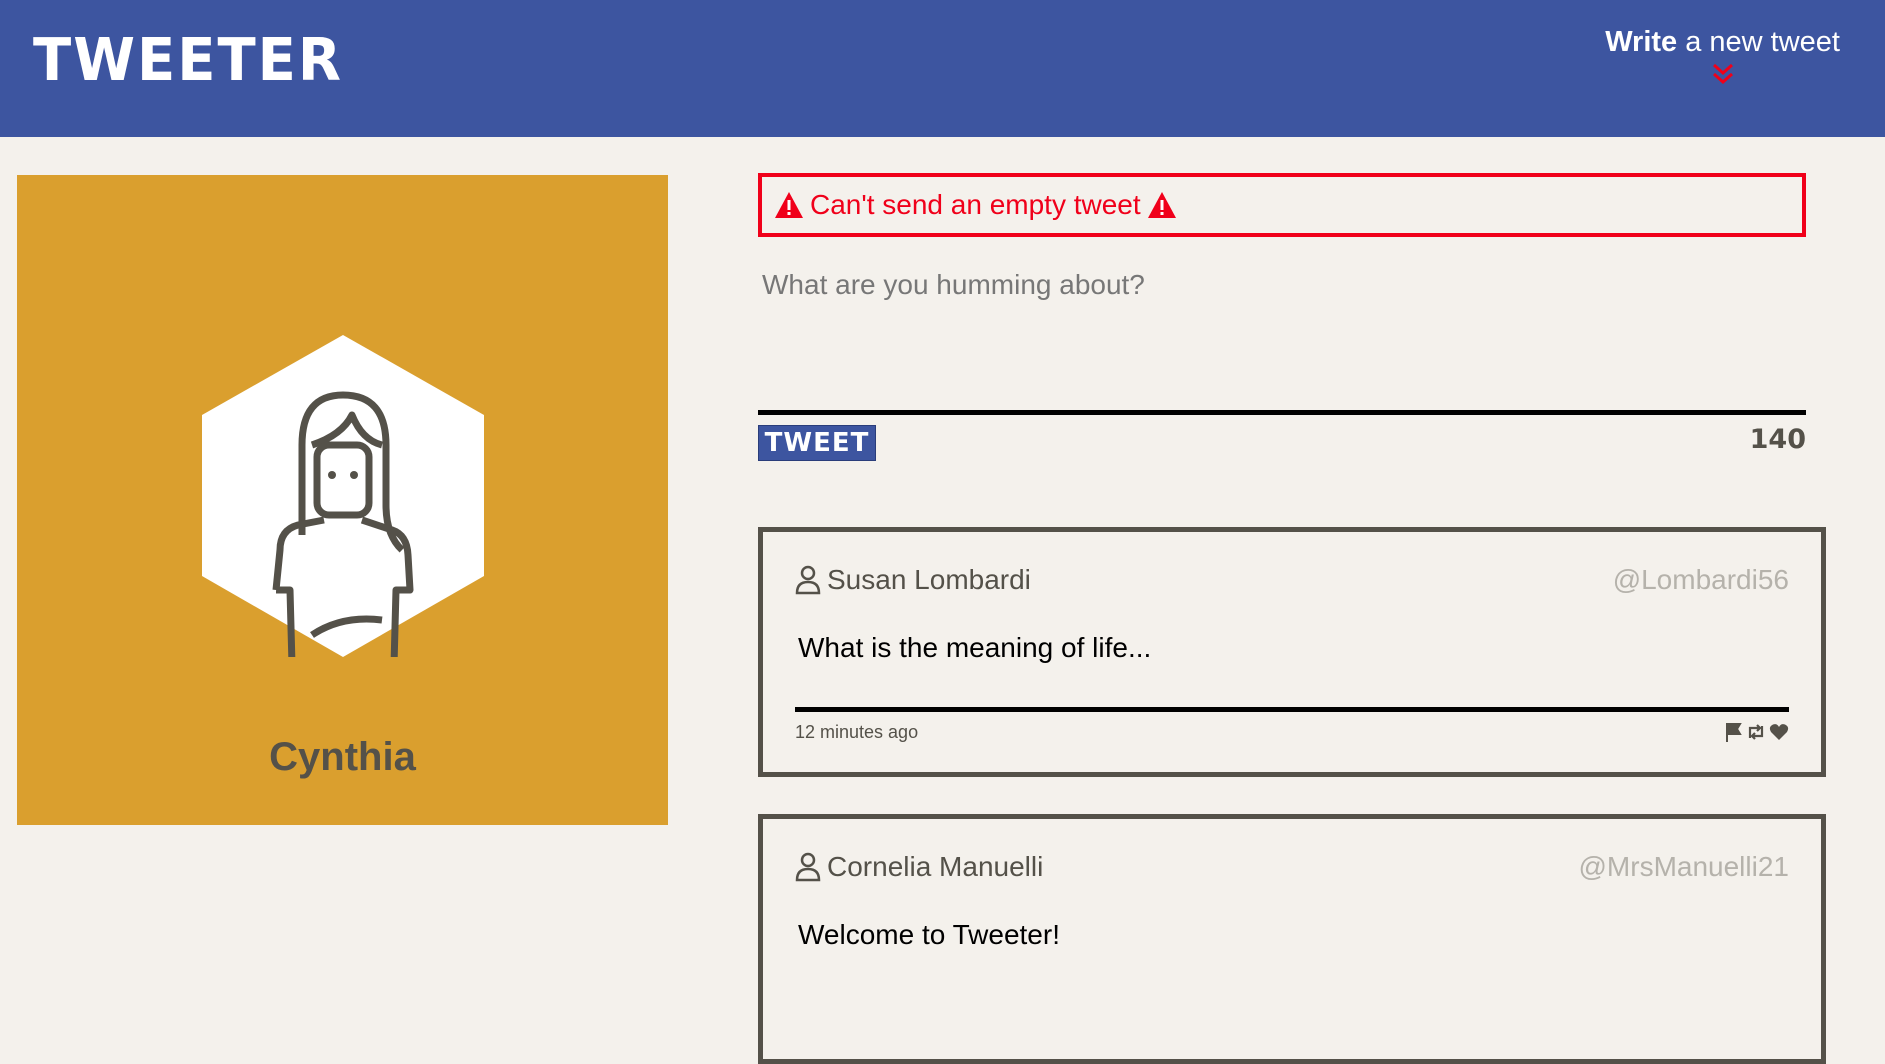  I want to click on tweet-handle: @Lombardi56, so click(1700, 579).